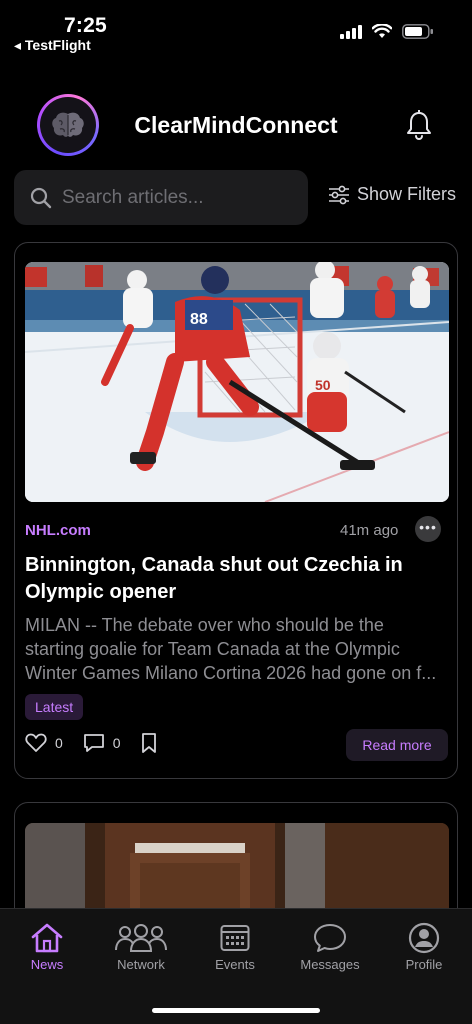 This screenshot has height=1024, width=472. I want to click on tab-news: News, so click(47, 945).